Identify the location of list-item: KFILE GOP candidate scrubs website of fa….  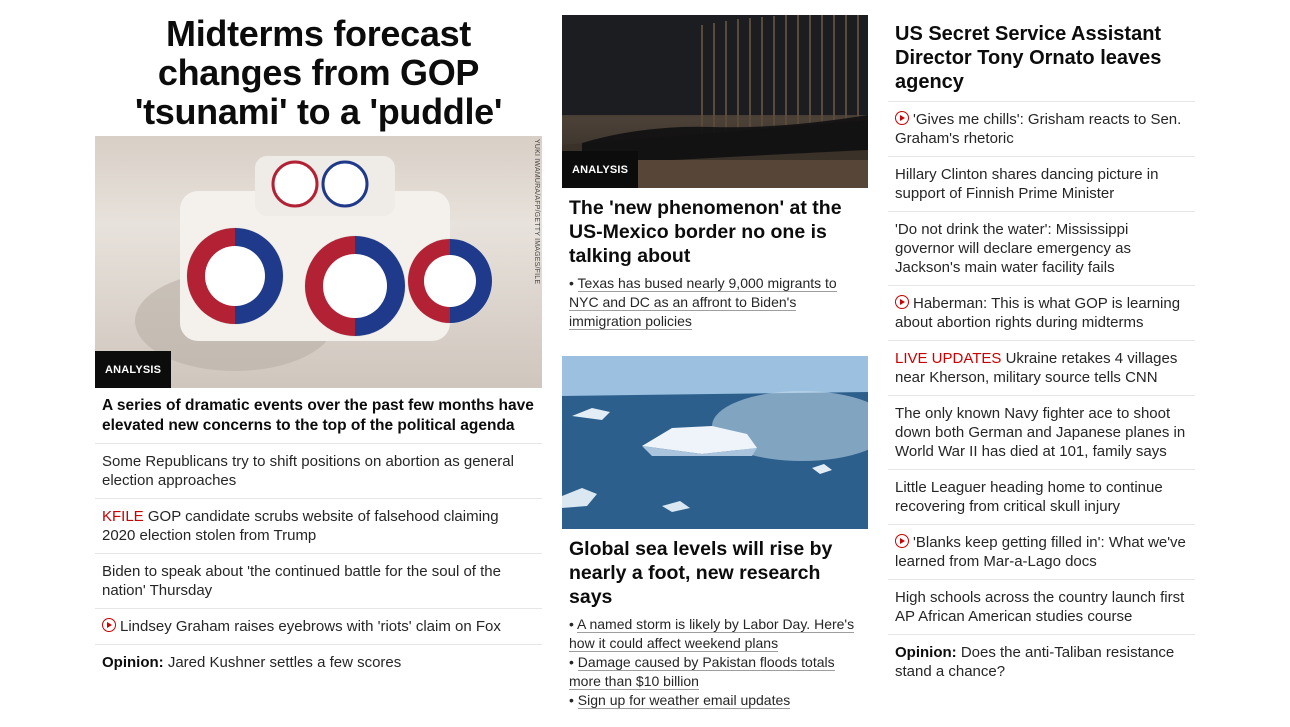
(318, 526).